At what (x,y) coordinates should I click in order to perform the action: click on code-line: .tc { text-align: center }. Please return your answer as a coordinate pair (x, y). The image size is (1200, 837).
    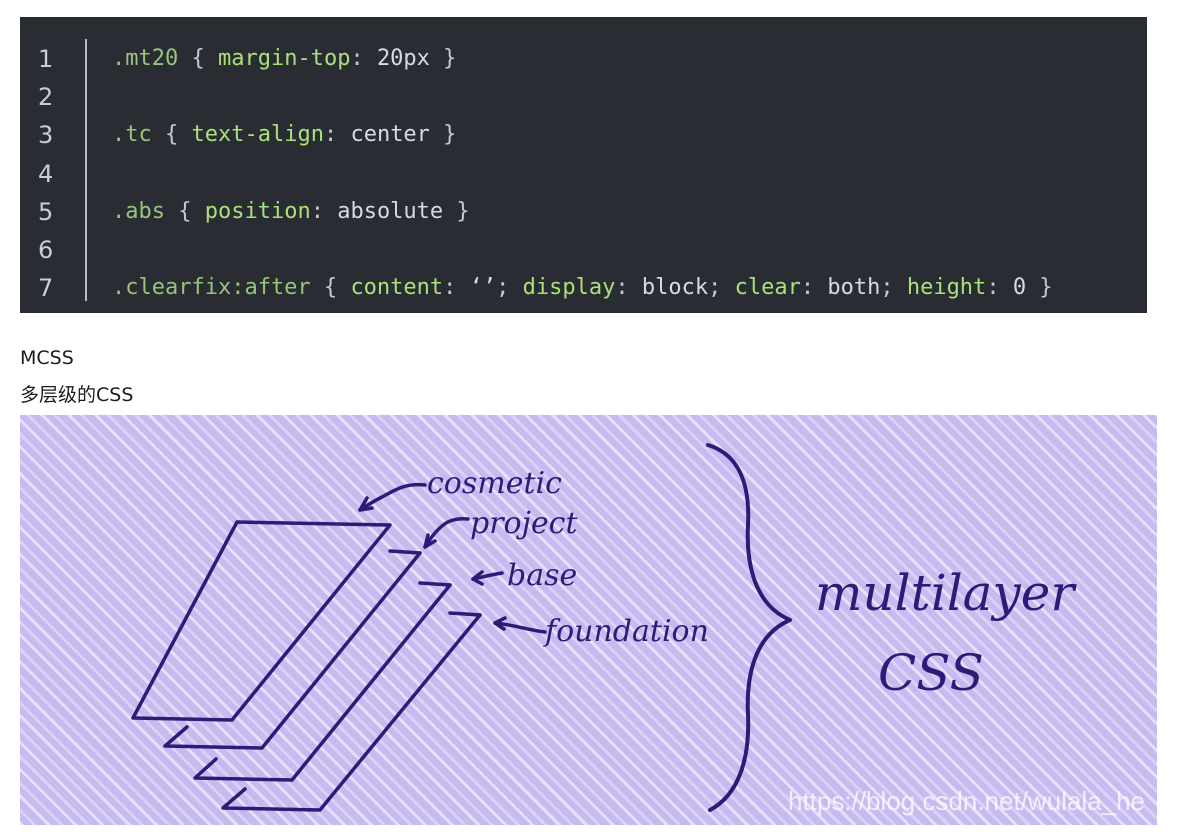
    Looking at the image, I should click on (284, 135).